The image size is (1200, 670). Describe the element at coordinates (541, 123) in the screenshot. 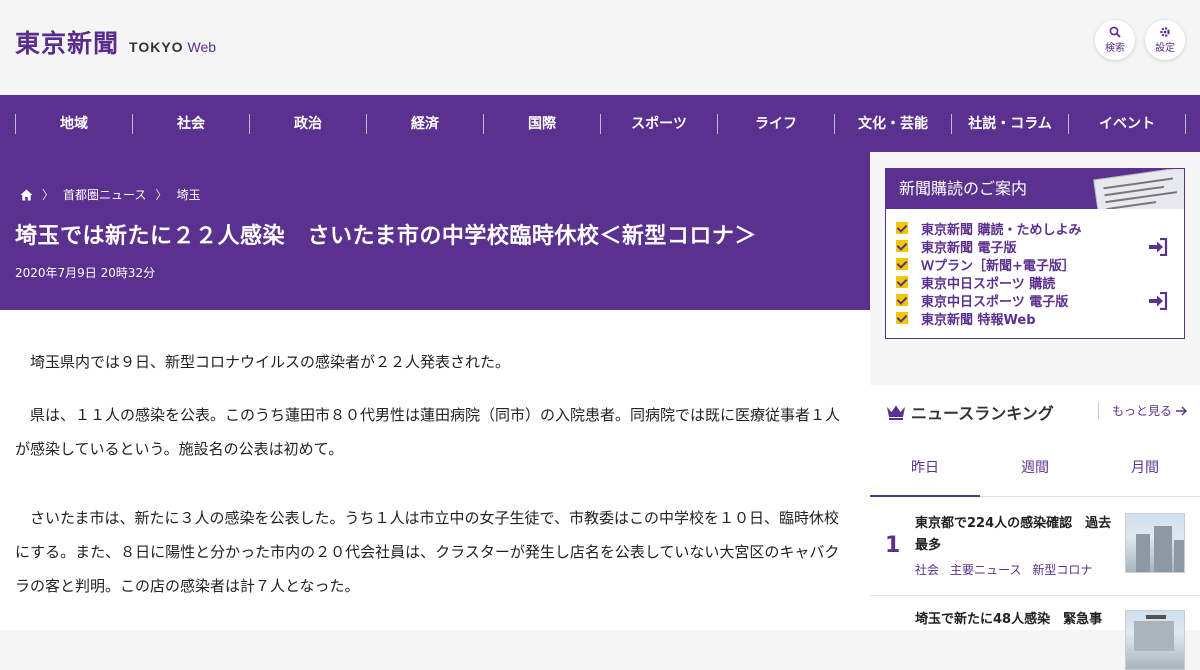

I see `nav-item-world: 国際` at that location.